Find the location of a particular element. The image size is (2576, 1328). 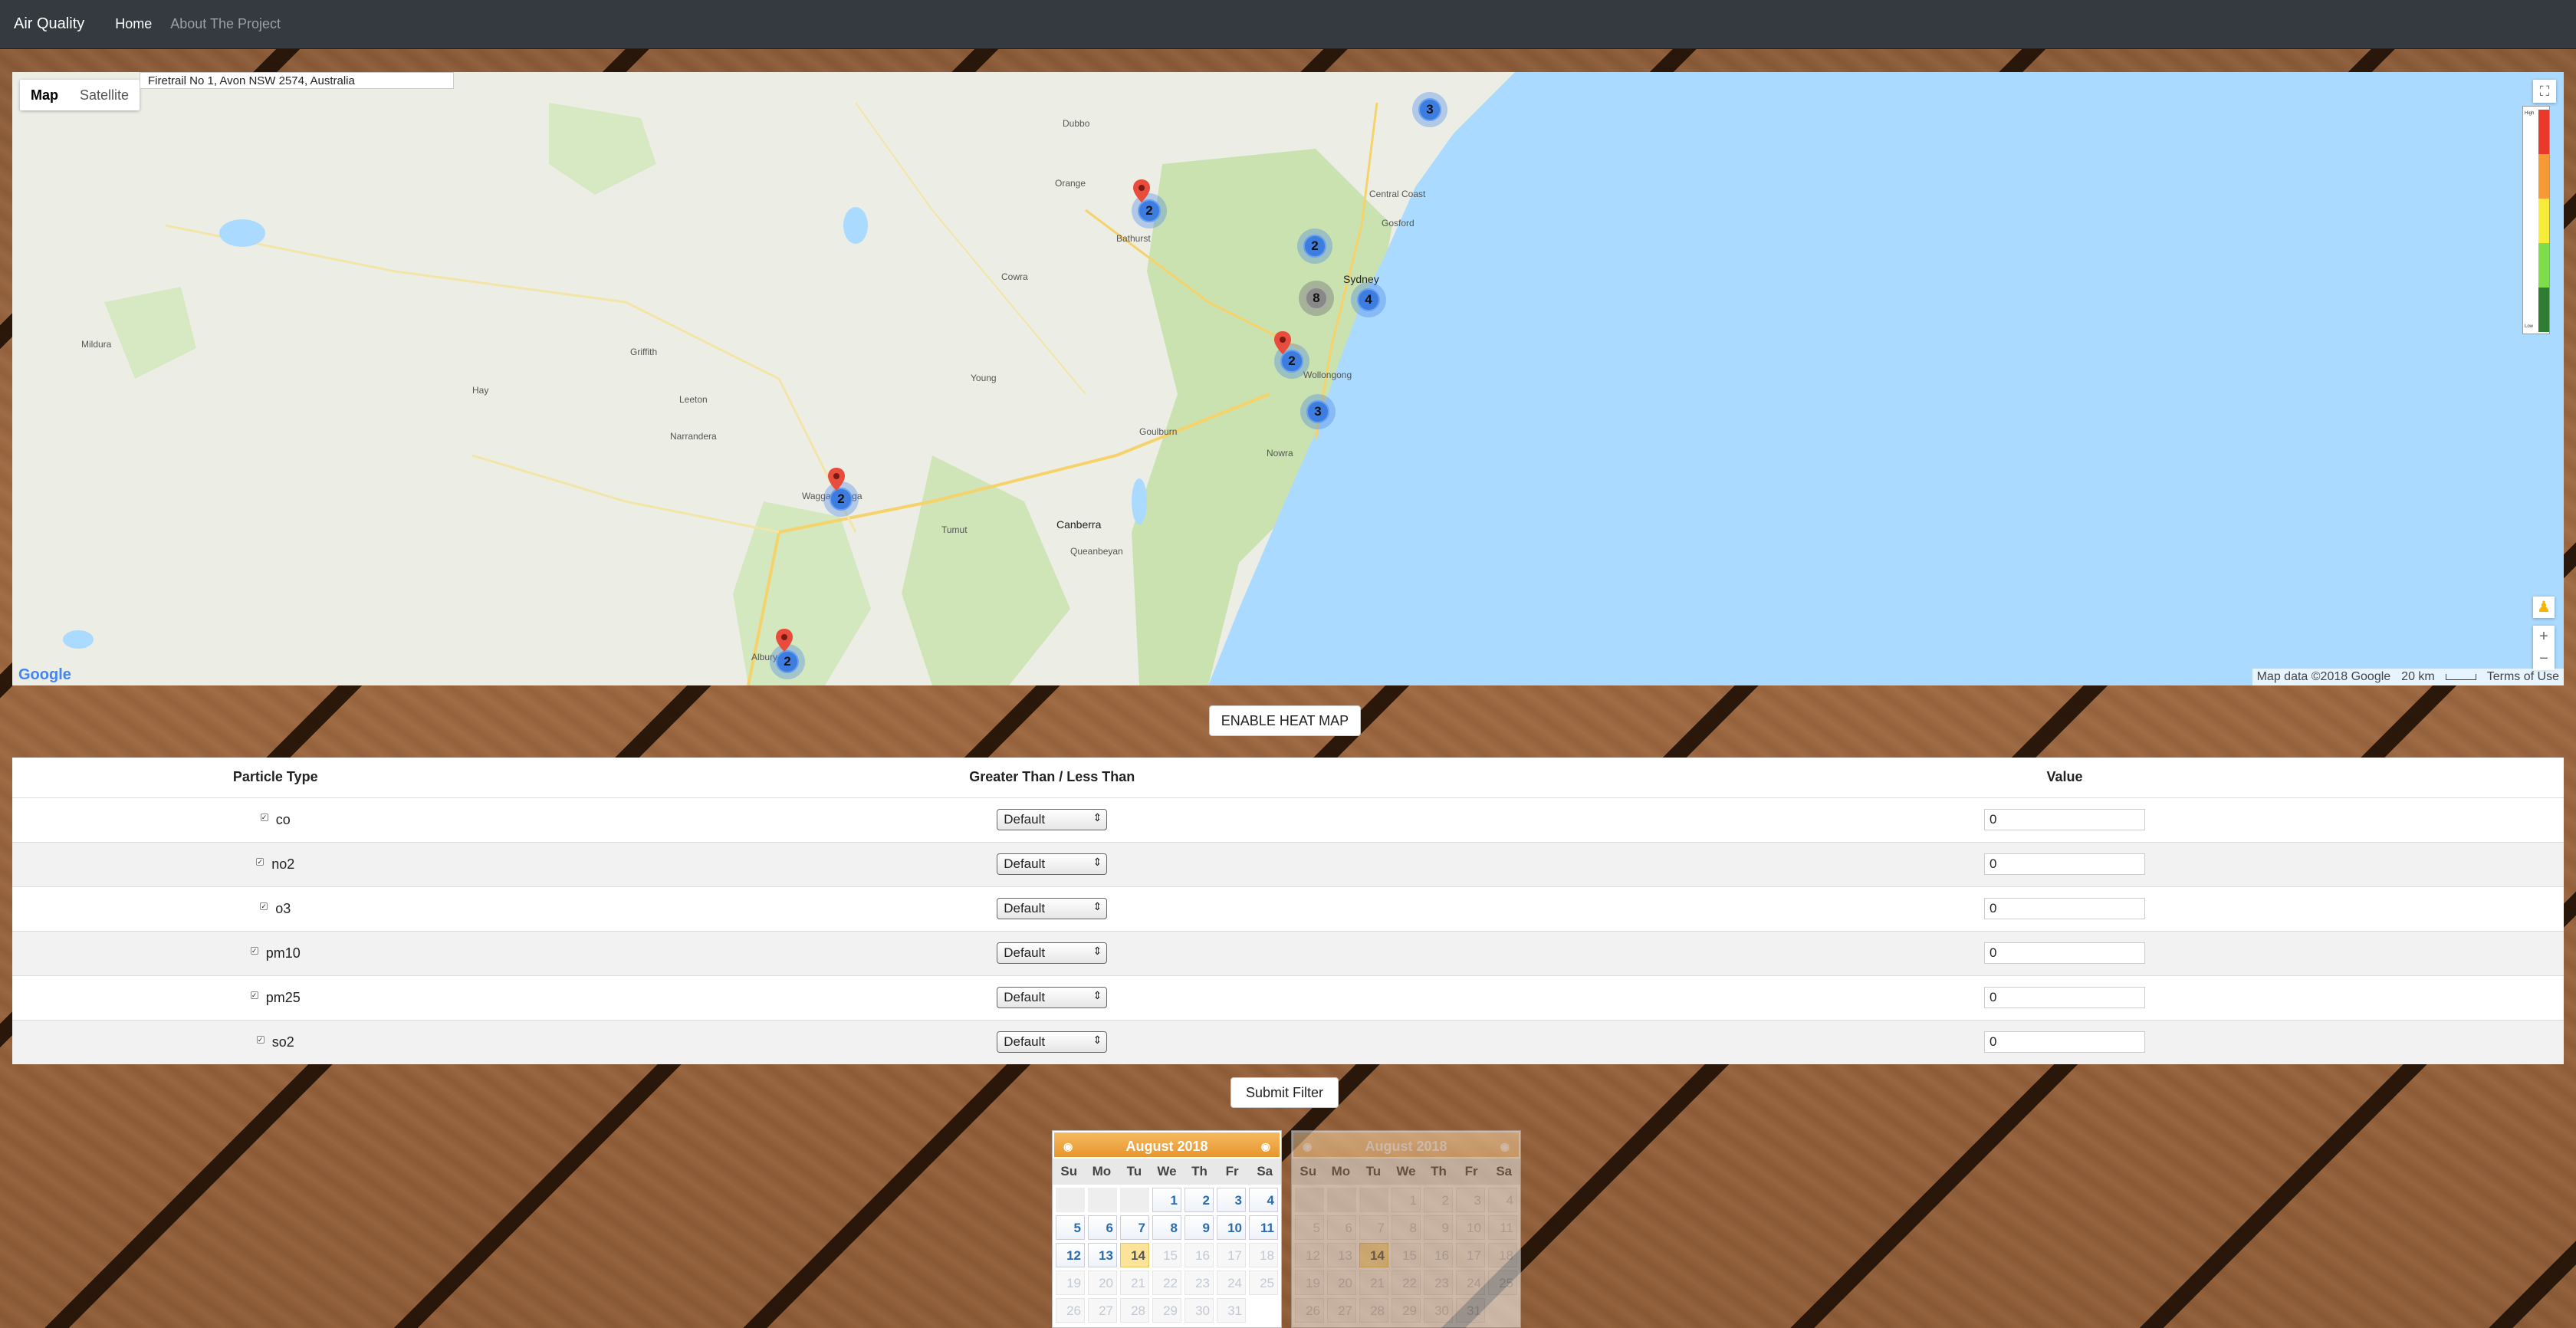

nav-home: Home is located at coordinates (133, 24).